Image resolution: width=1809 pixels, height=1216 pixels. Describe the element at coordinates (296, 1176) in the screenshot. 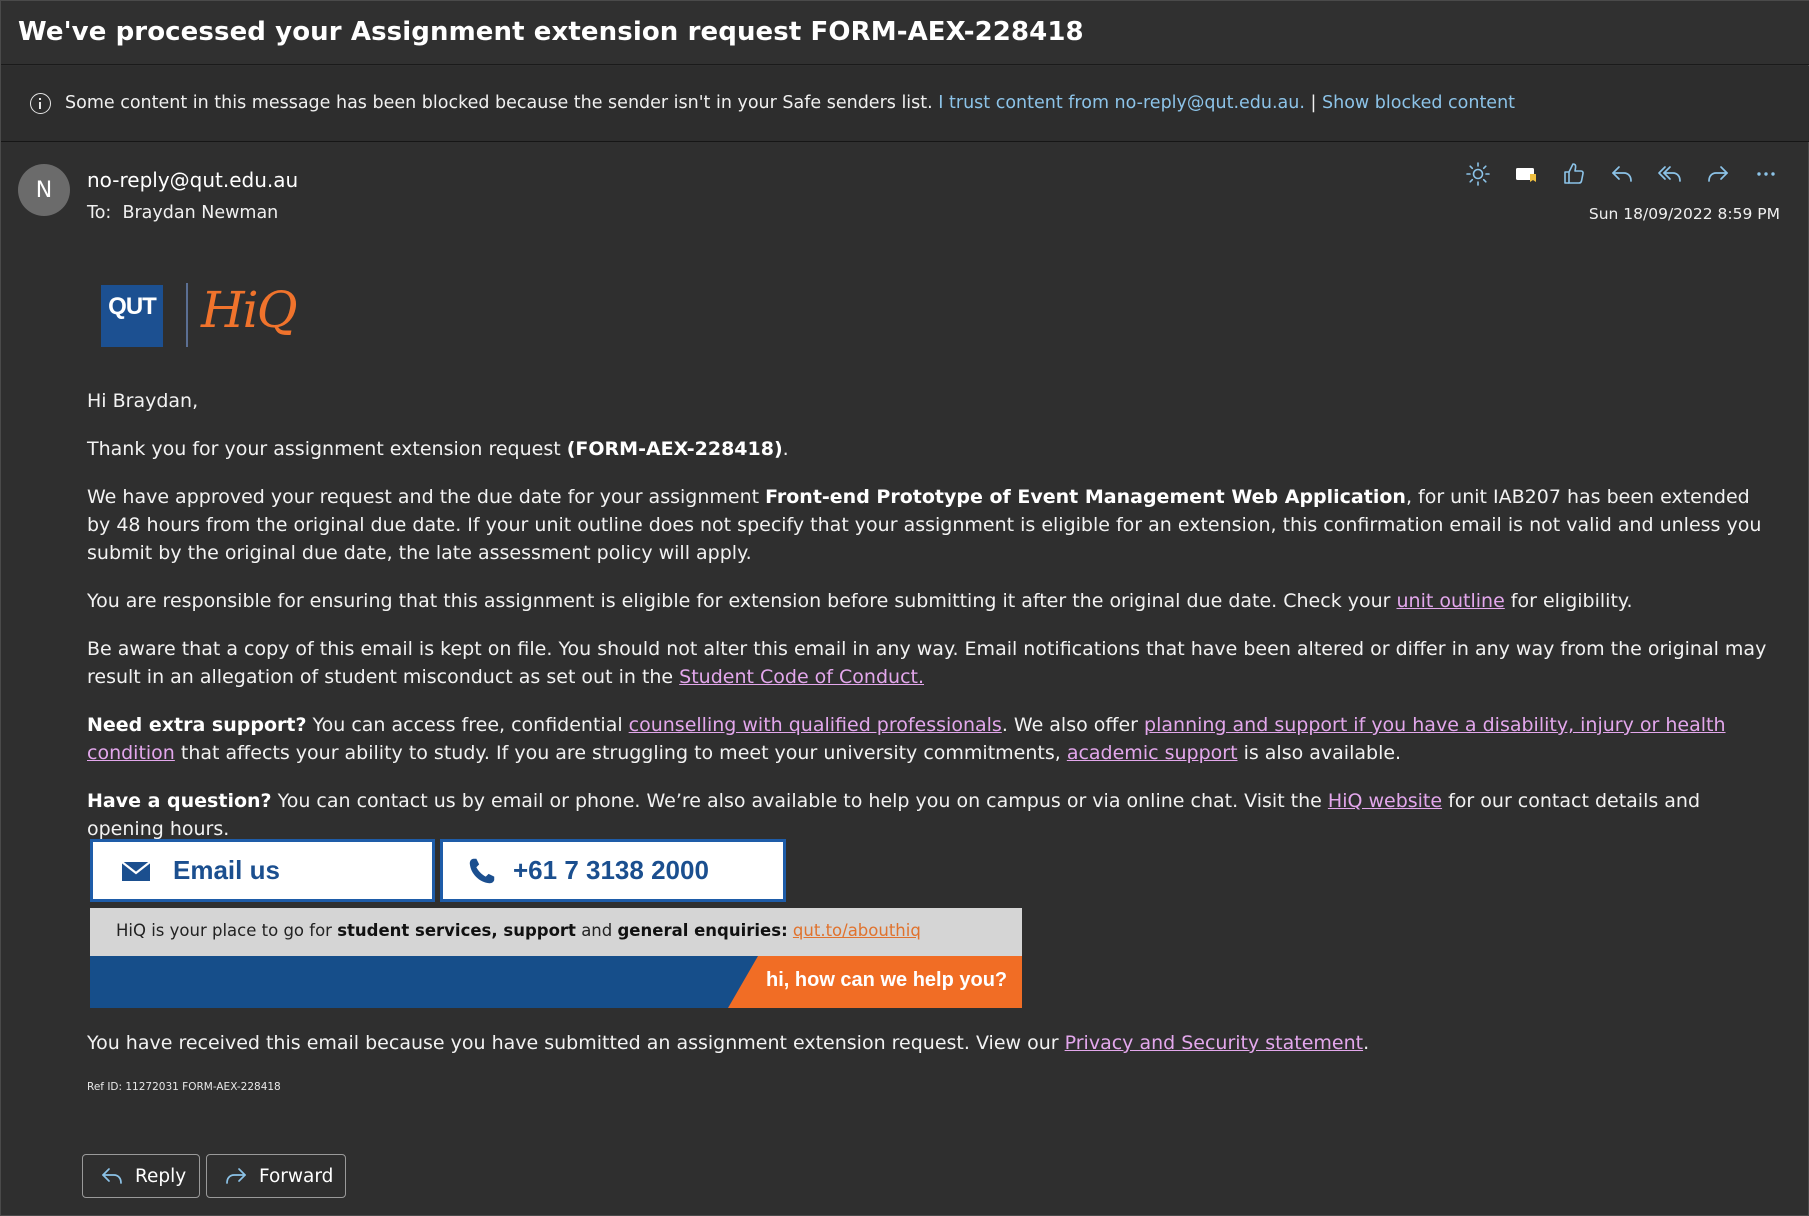

I see `forward-label: Forward` at that location.